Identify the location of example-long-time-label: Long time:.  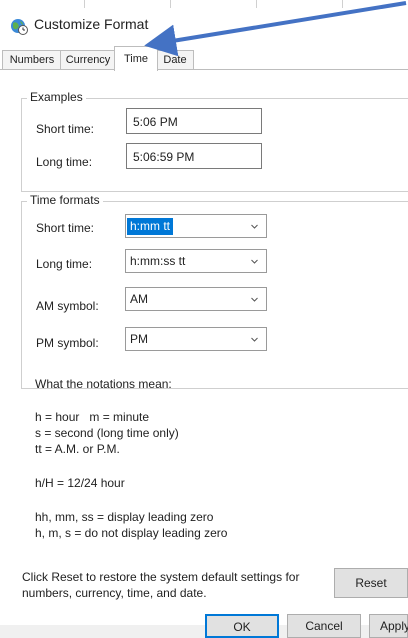
(64, 162).